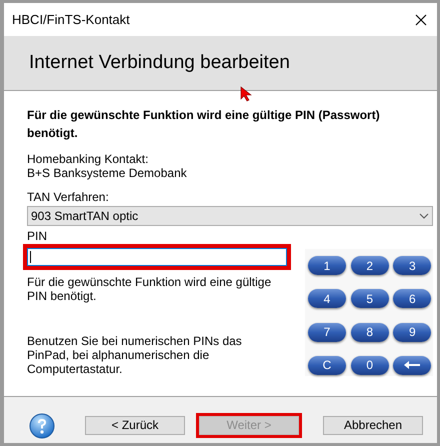 The height and width of the screenshot is (446, 440). What do you see at coordinates (107, 173) in the screenshot?
I see `contact-value: B+S Banksysteme Demobank` at bounding box center [107, 173].